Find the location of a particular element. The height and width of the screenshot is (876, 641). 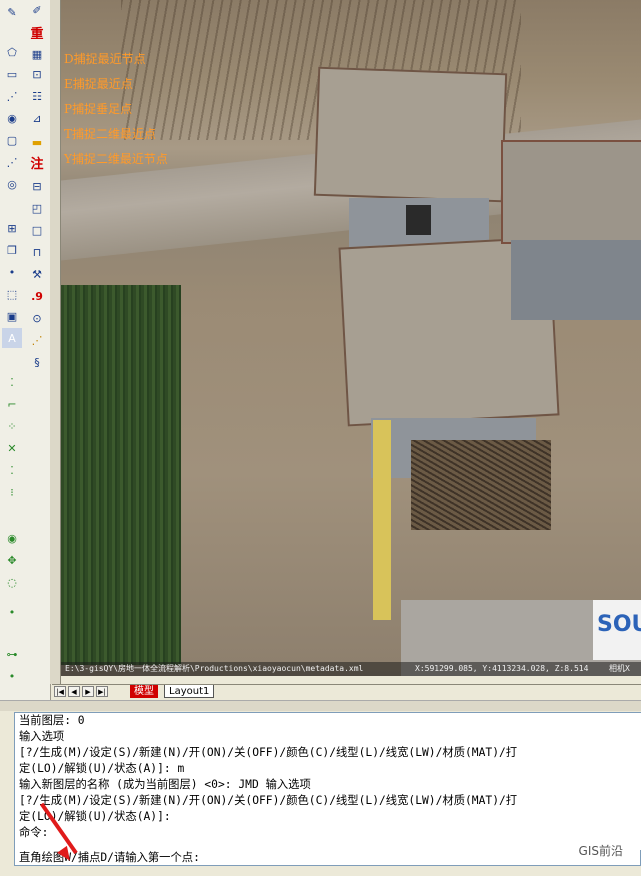

elevation-button: .9 is located at coordinates (37, 296).